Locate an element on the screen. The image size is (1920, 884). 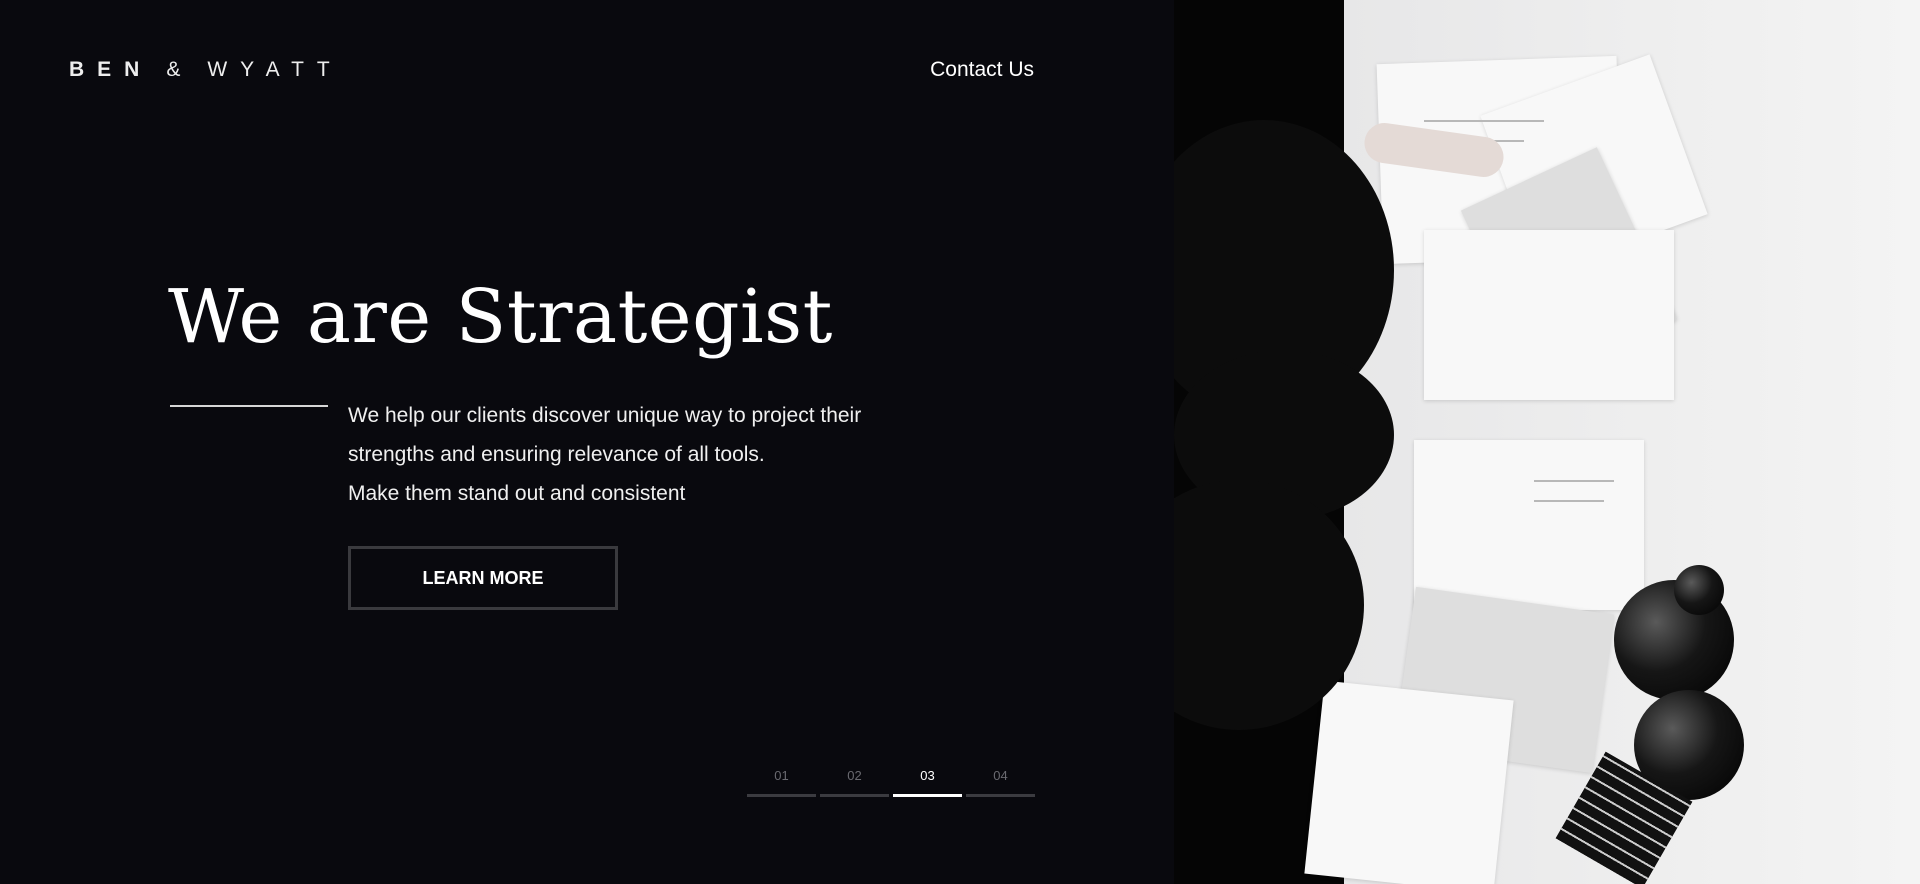
description-line: Make them stand out and consistent is located at coordinates (517, 493).